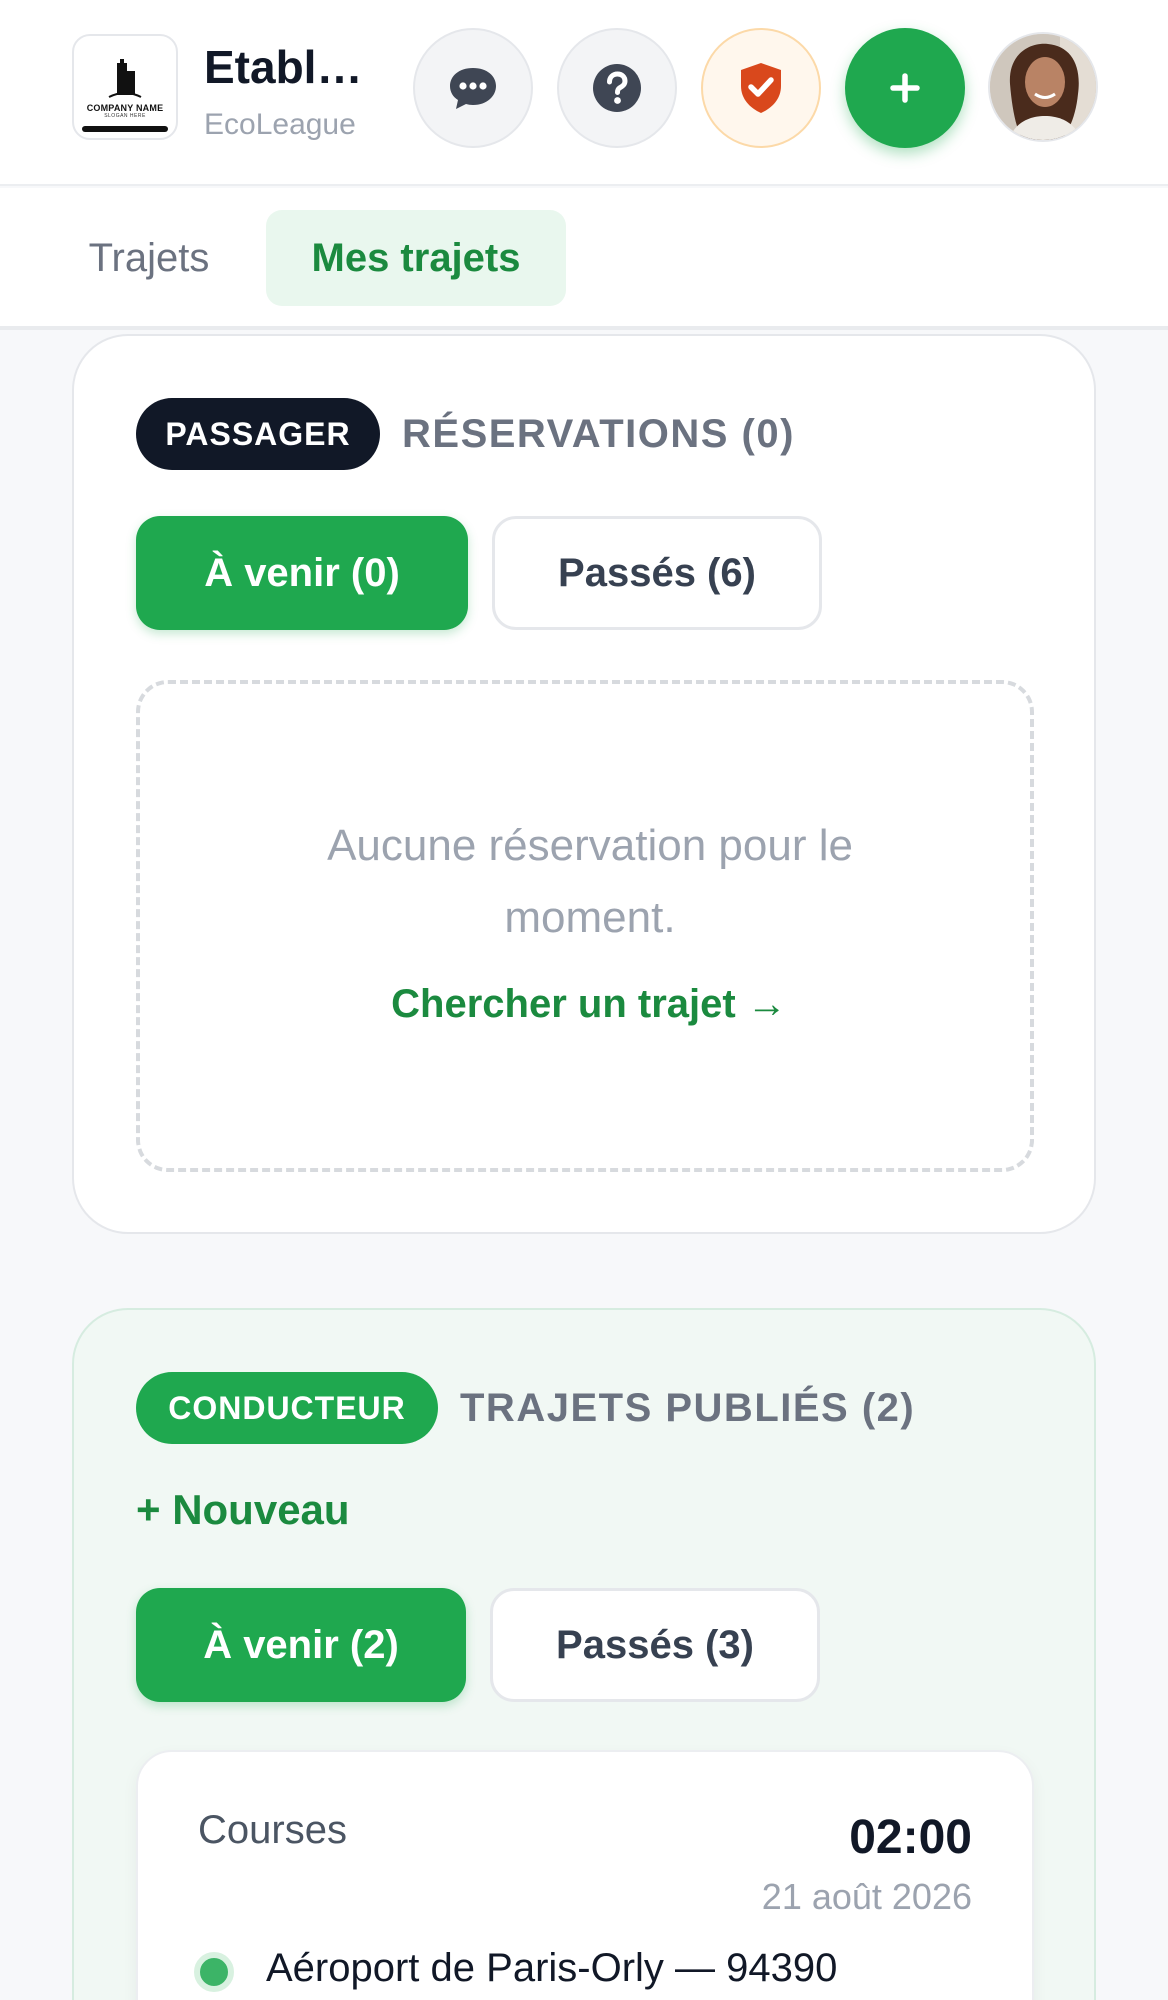 Image resolution: width=1168 pixels, height=2000 pixels. I want to click on plus-icon, so click(905, 88).